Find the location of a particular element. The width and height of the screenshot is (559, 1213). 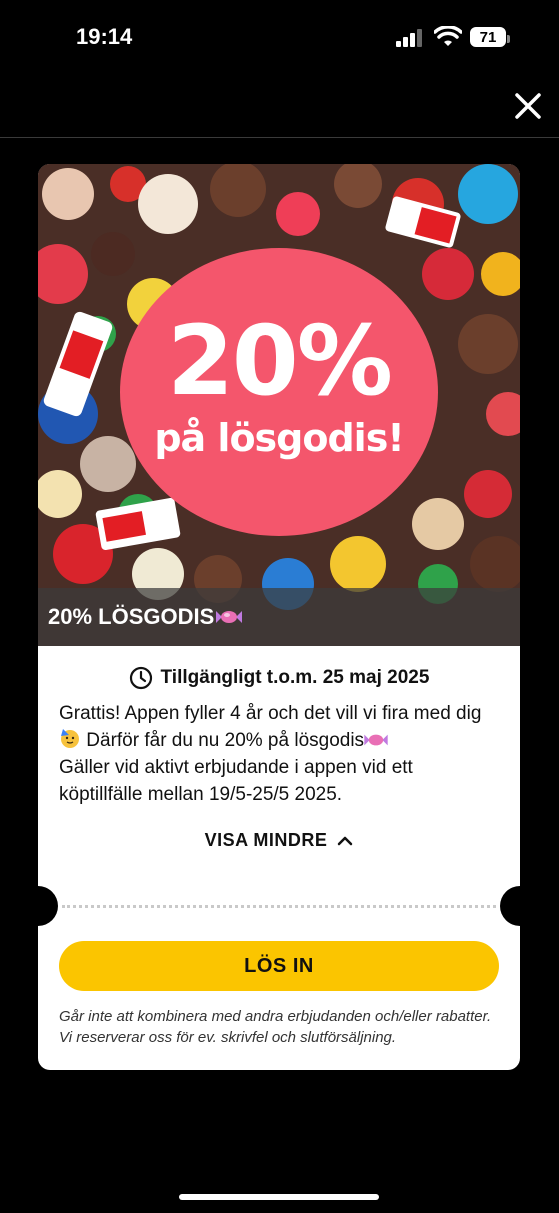

redeem-label: LÖS IN is located at coordinates (279, 965).